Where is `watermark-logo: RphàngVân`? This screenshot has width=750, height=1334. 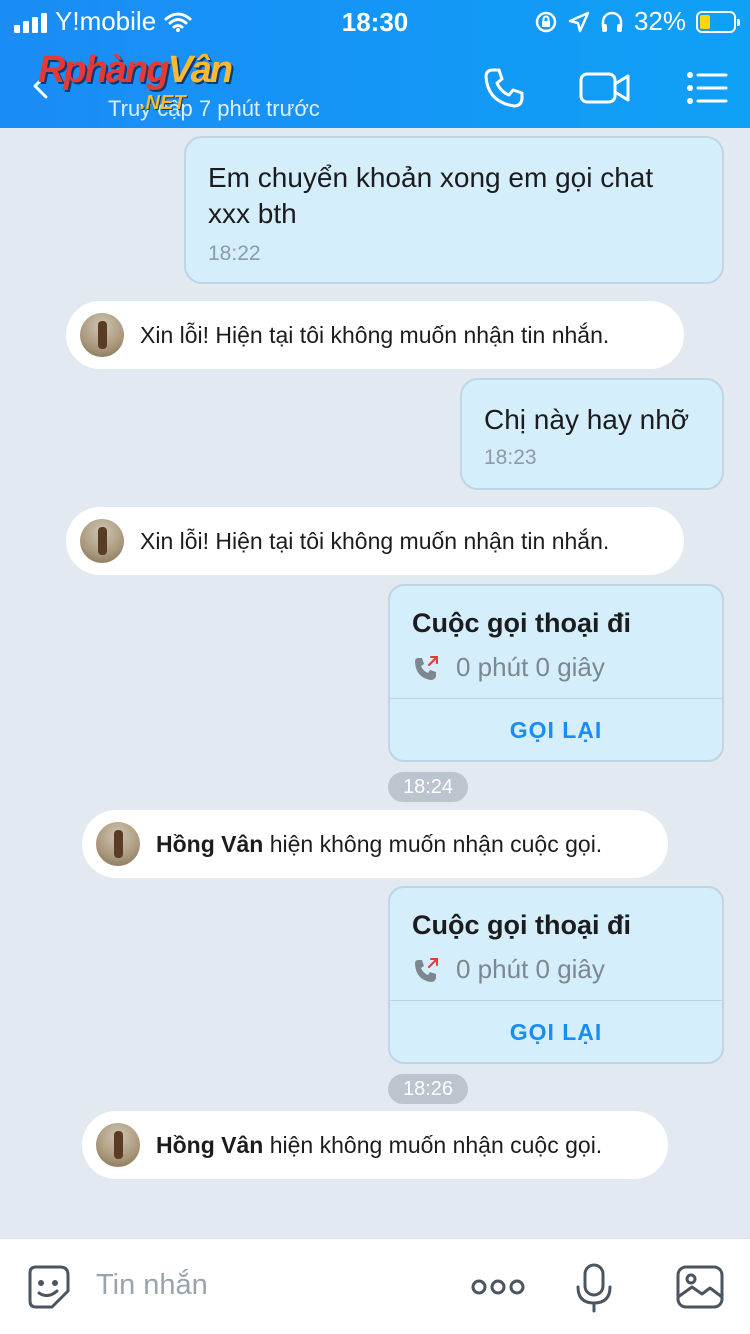
watermark-logo: RphàngVân is located at coordinates (135, 70).